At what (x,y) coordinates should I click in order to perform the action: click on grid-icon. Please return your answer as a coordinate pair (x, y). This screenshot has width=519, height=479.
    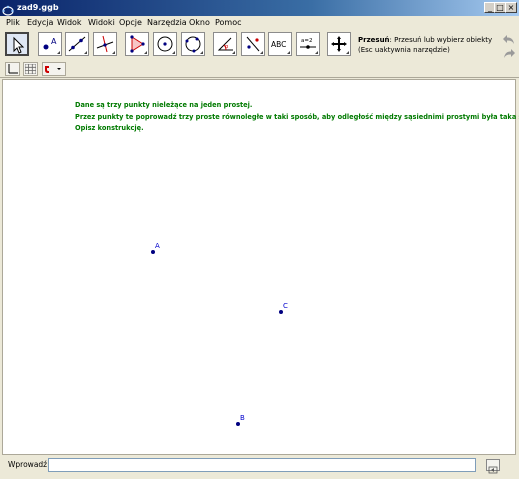
    Looking at the image, I should click on (30, 69).